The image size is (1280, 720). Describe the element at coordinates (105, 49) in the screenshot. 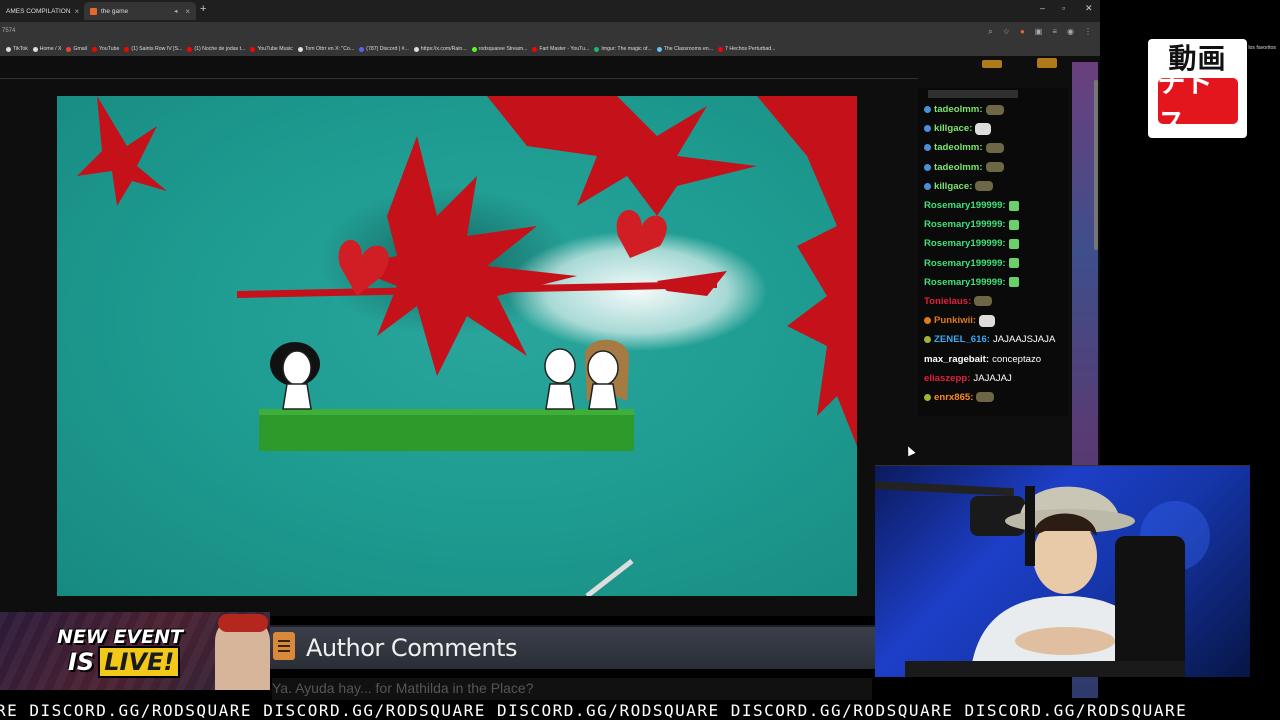

I see `bookmark-item: YouTube` at that location.